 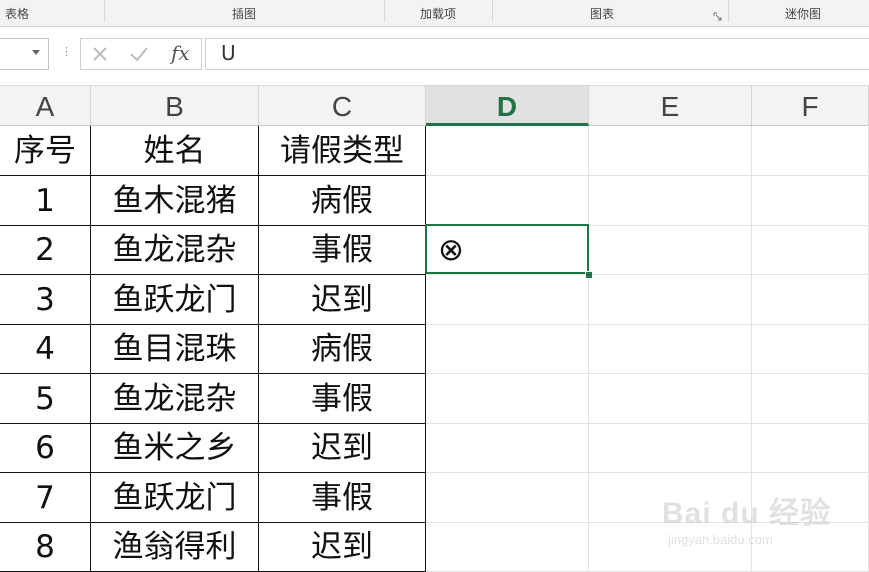 What do you see at coordinates (507, 151) in the screenshot?
I see `cell-d1` at bounding box center [507, 151].